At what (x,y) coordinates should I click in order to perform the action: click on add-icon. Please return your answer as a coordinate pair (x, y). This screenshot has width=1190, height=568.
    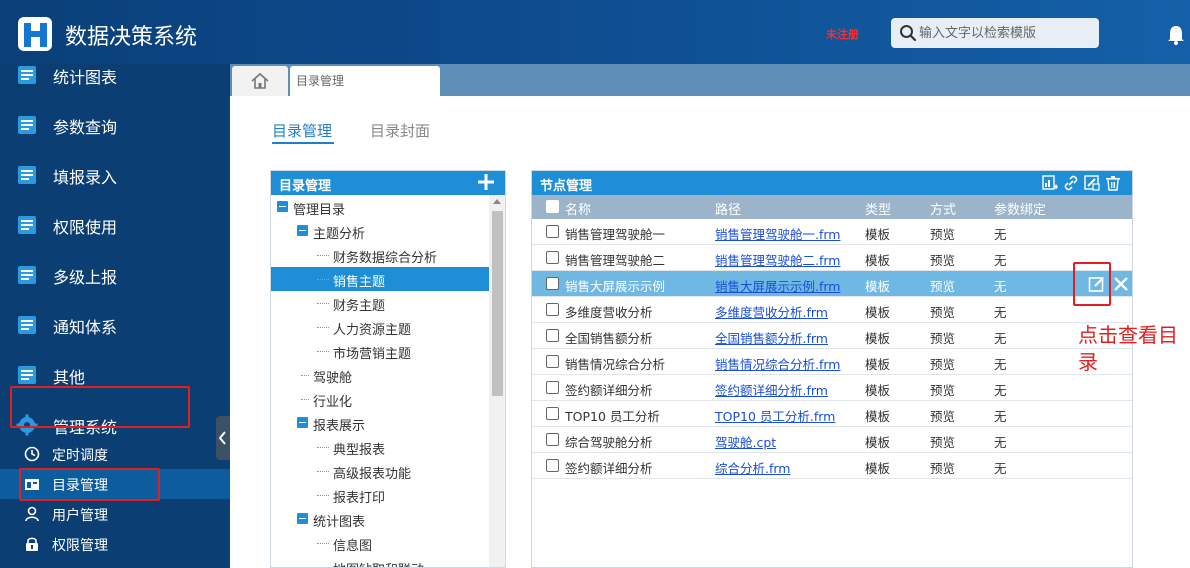
    Looking at the image, I should click on (486, 182).